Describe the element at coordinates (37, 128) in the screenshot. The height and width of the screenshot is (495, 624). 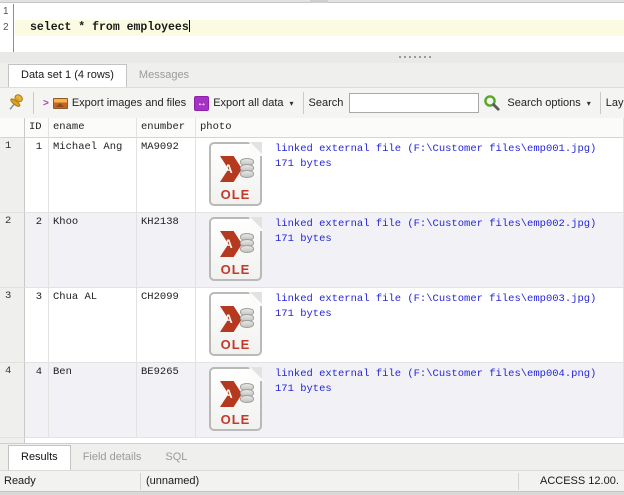
I see `column-header-id: ID` at that location.